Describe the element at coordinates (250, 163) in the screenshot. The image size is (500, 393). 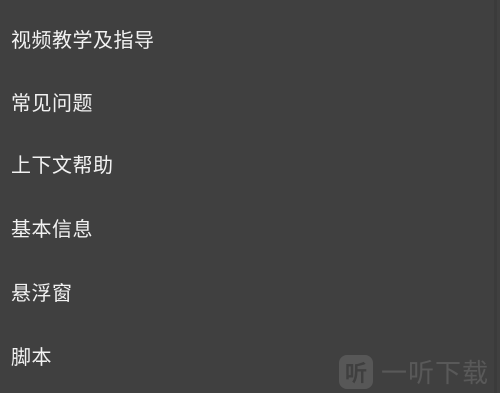
I see `menu-item-context-help: 上下文帮助` at that location.